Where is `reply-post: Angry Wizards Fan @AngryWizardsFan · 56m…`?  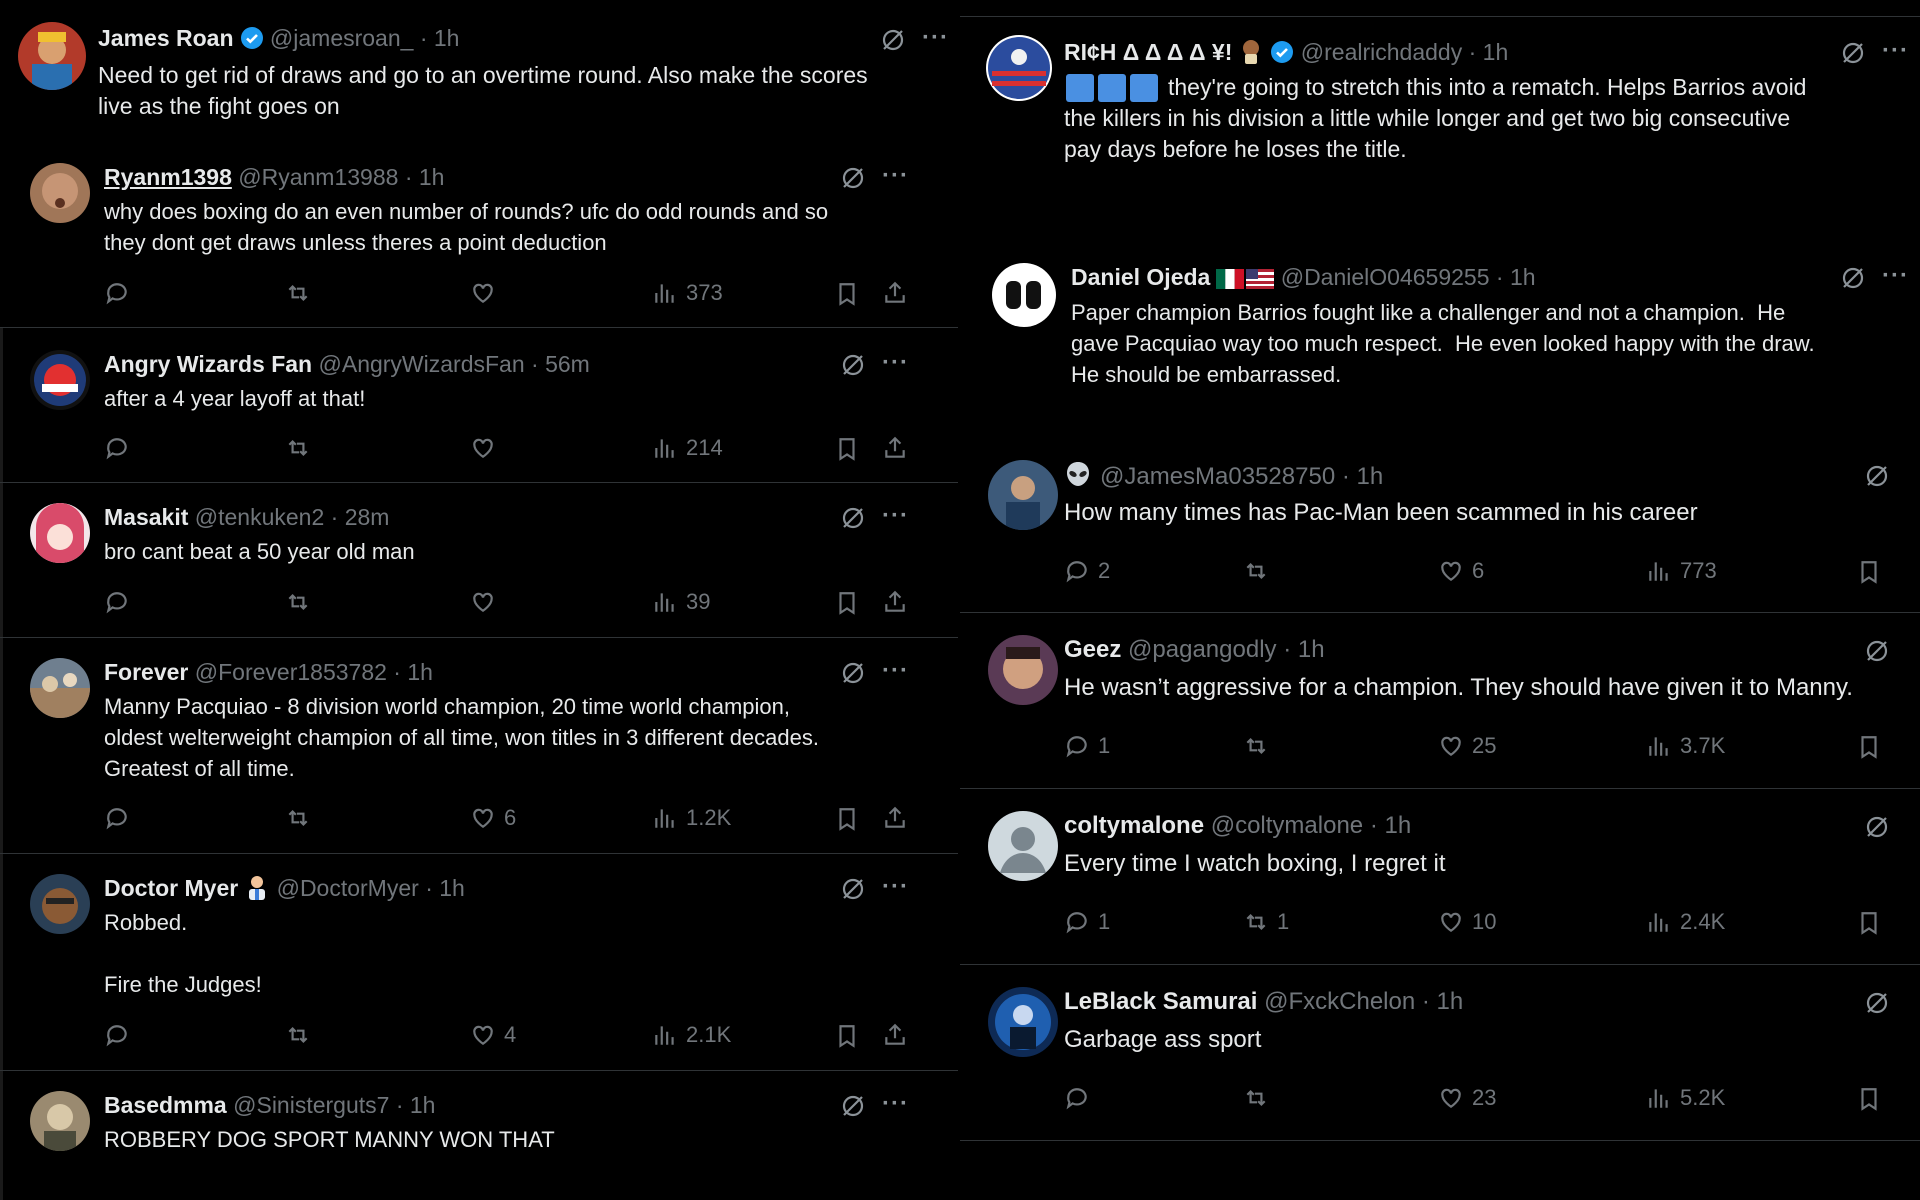
reply-post: Angry Wizards Fan @AngryWizardsFan · 56m… is located at coordinates (479, 405).